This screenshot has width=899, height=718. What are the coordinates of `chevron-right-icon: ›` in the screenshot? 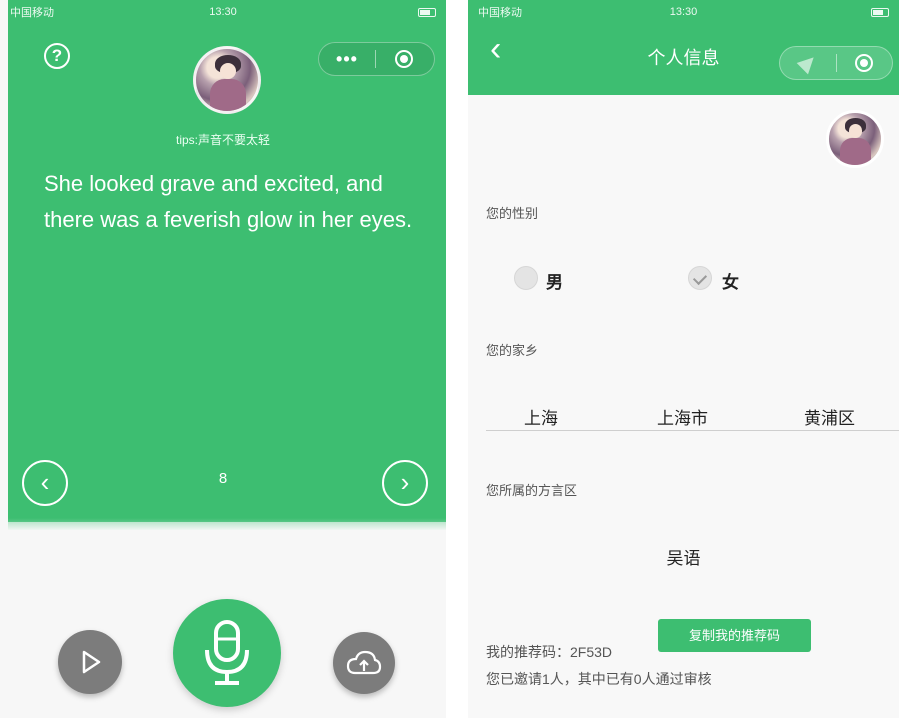 It's located at (405, 482).